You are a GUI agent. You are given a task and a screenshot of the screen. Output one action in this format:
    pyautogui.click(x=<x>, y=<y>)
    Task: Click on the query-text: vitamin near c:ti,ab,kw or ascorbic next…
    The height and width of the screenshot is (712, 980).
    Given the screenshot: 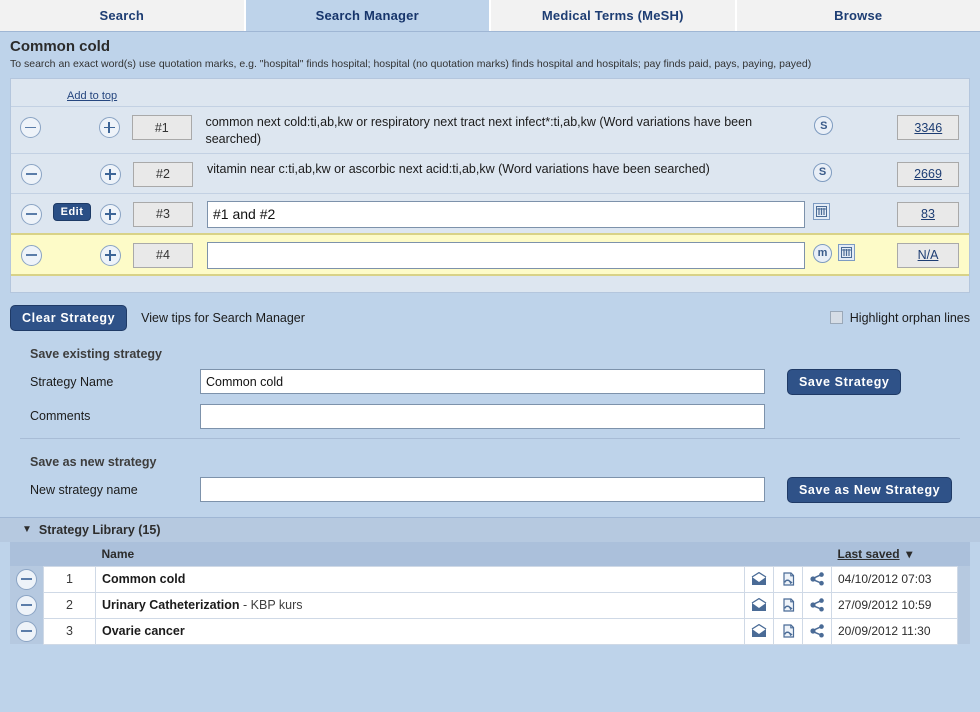 What is the action you would take?
    pyautogui.click(x=458, y=168)
    